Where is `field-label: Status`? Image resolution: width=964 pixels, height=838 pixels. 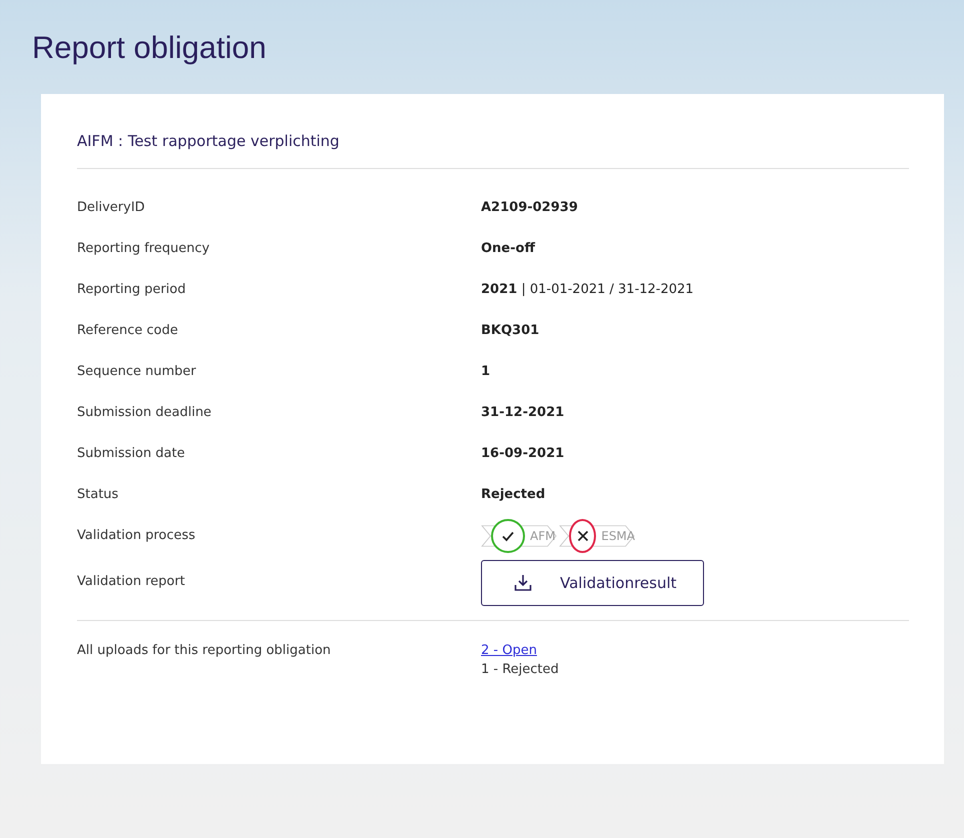 field-label: Status is located at coordinates (98, 494).